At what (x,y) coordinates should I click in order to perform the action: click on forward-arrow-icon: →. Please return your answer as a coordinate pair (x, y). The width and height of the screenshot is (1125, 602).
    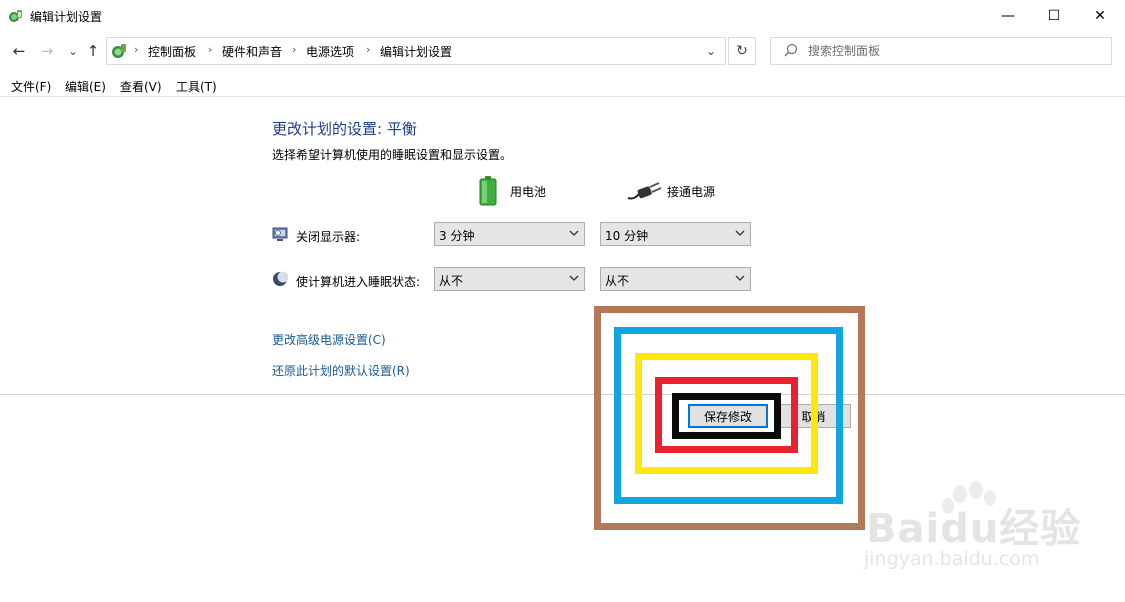
    Looking at the image, I should click on (47, 51).